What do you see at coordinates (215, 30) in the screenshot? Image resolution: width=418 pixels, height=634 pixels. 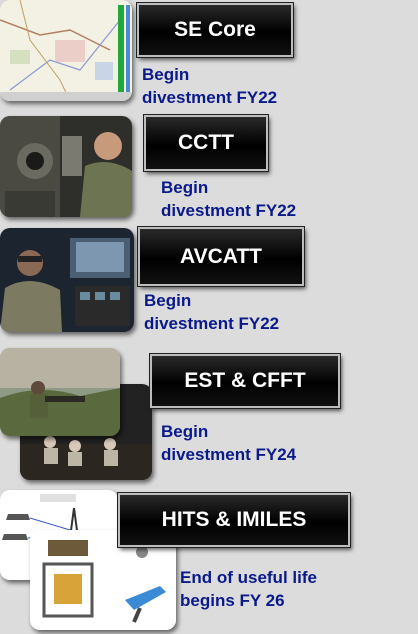 I see `system-label-se-core: SE Core` at bounding box center [215, 30].